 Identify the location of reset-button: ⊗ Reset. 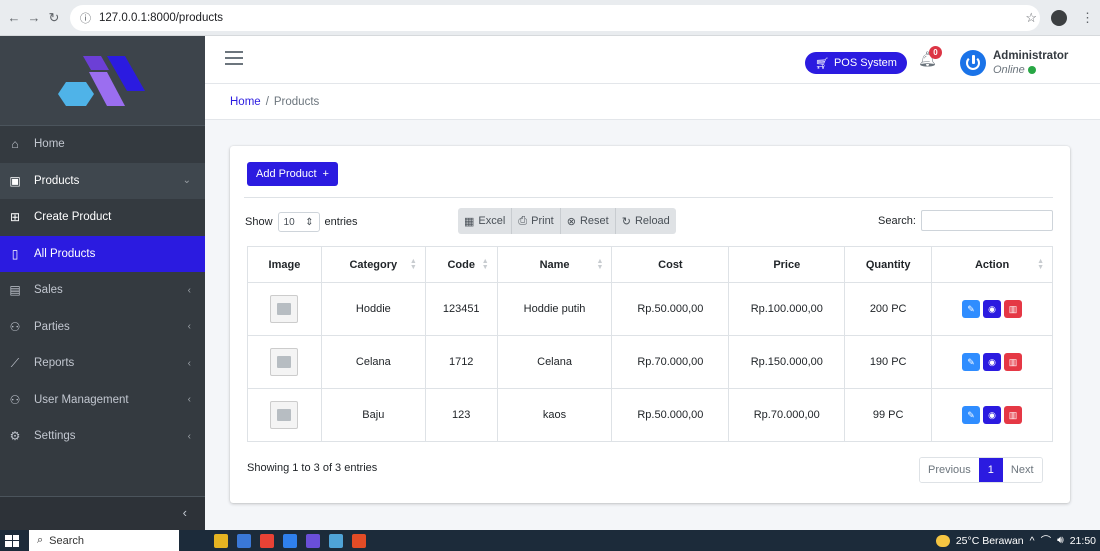
(588, 221).